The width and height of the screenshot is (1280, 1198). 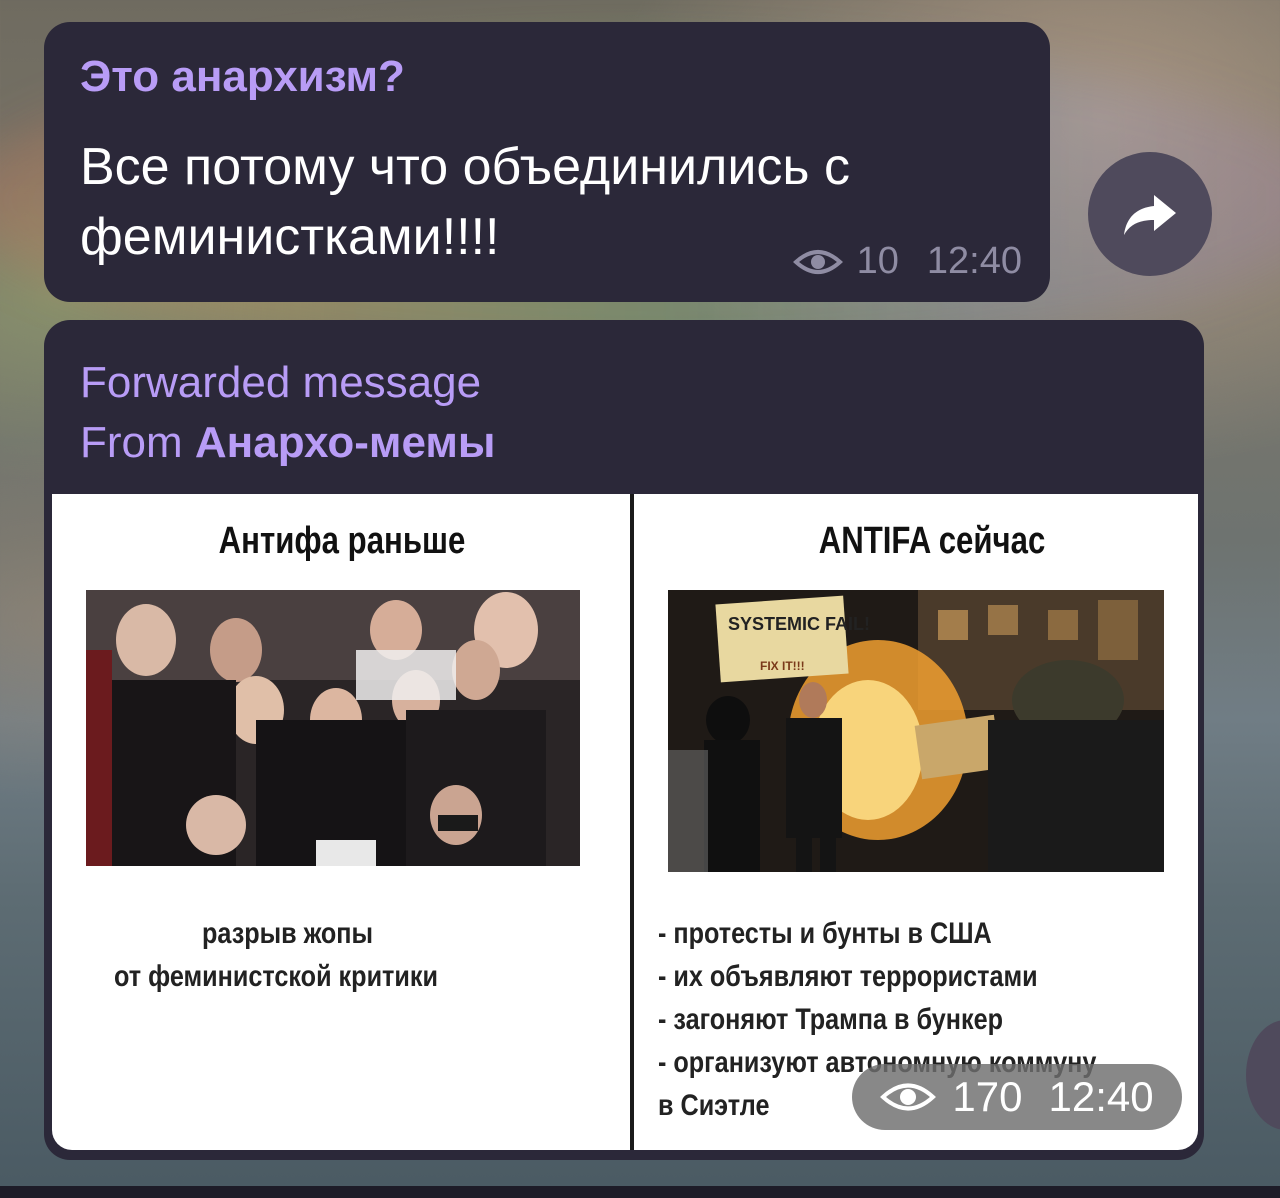 What do you see at coordinates (131, 442) in the screenshot?
I see `from-label: From` at bounding box center [131, 442].